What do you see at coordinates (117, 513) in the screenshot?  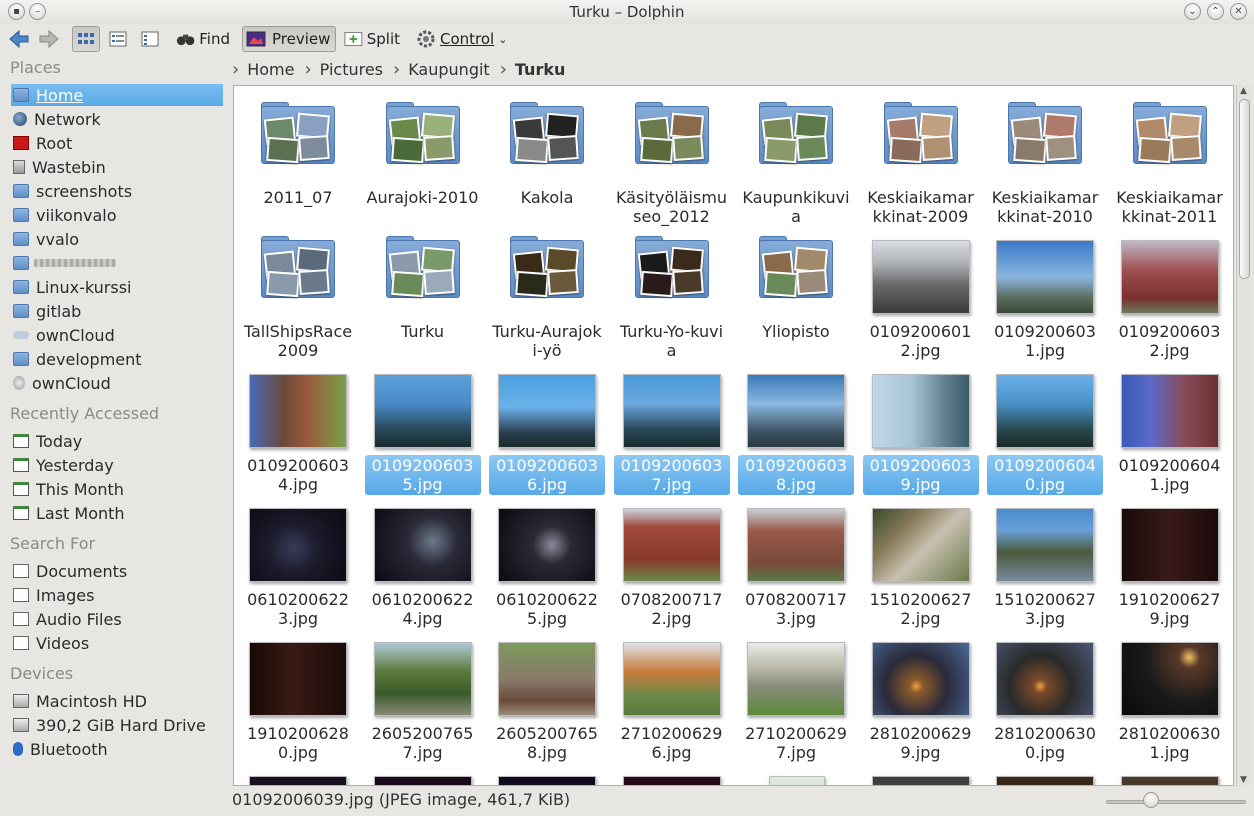 I see `places-item: Last Month` at bounding box center [117, 513].